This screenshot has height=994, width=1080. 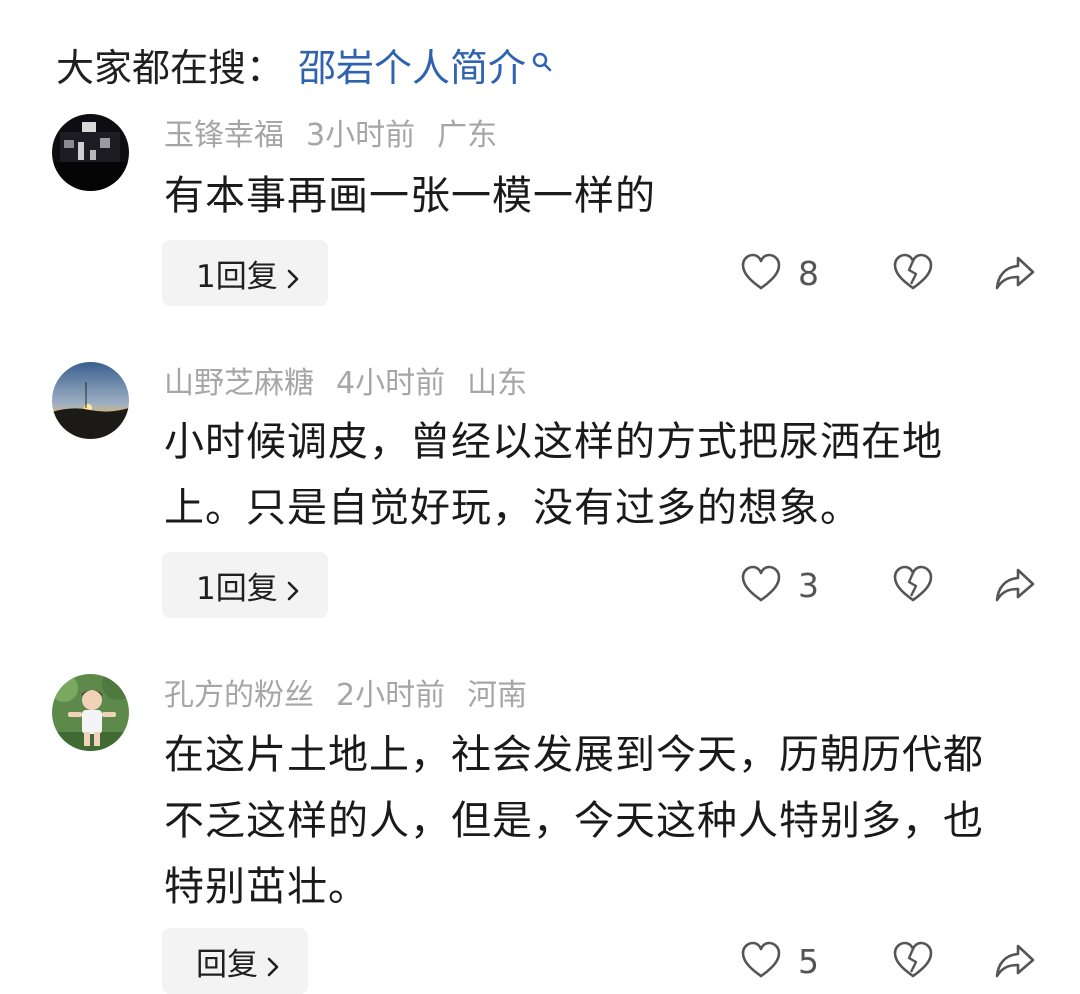 What do you see at coordinates (497, 383) in the screenshot?
I see `location: 山东` at bounding box center [497, 383].